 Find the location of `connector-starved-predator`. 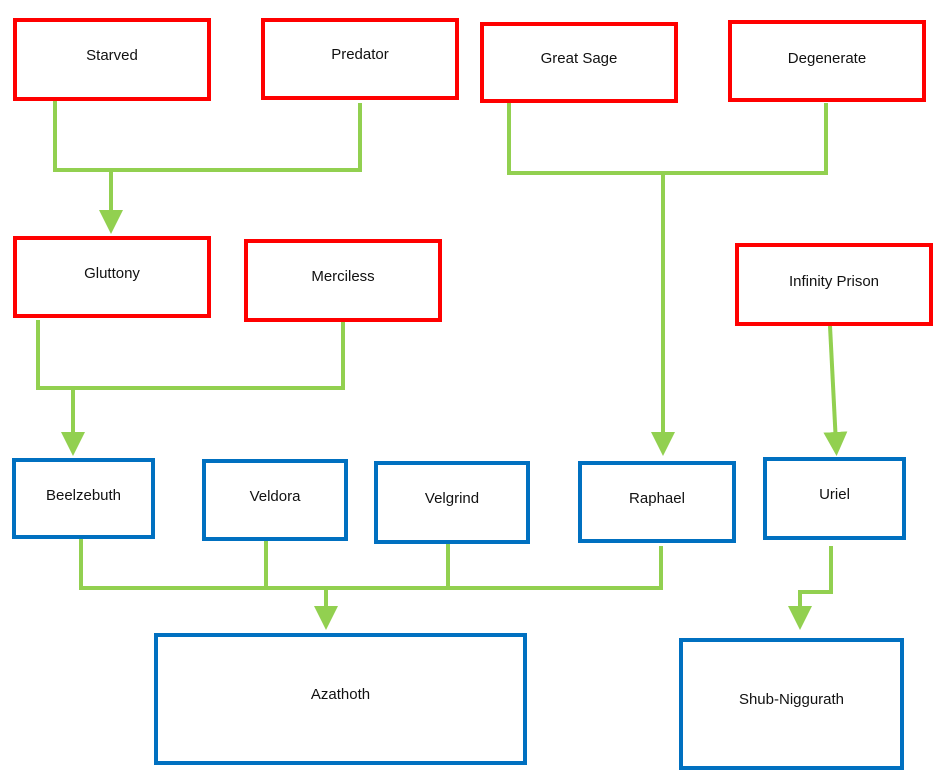

connector-starved-predator is located at coordinates (207, 136).